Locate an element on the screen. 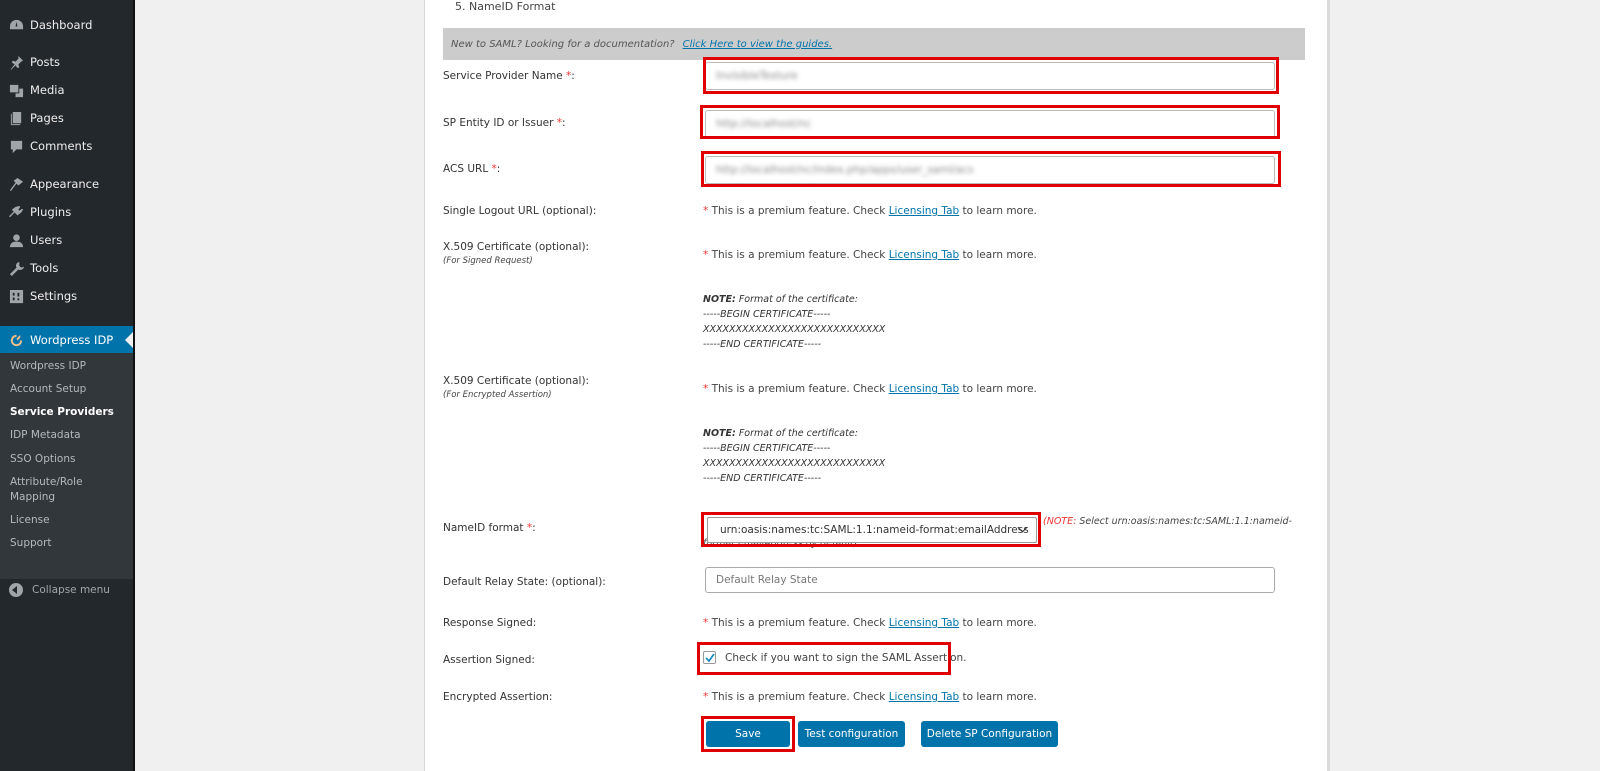 Image resolution: width=1600 pixels, height=771 pixels. sidebar-item-dashboard: Dashboard is located at coordinates (66, 25).